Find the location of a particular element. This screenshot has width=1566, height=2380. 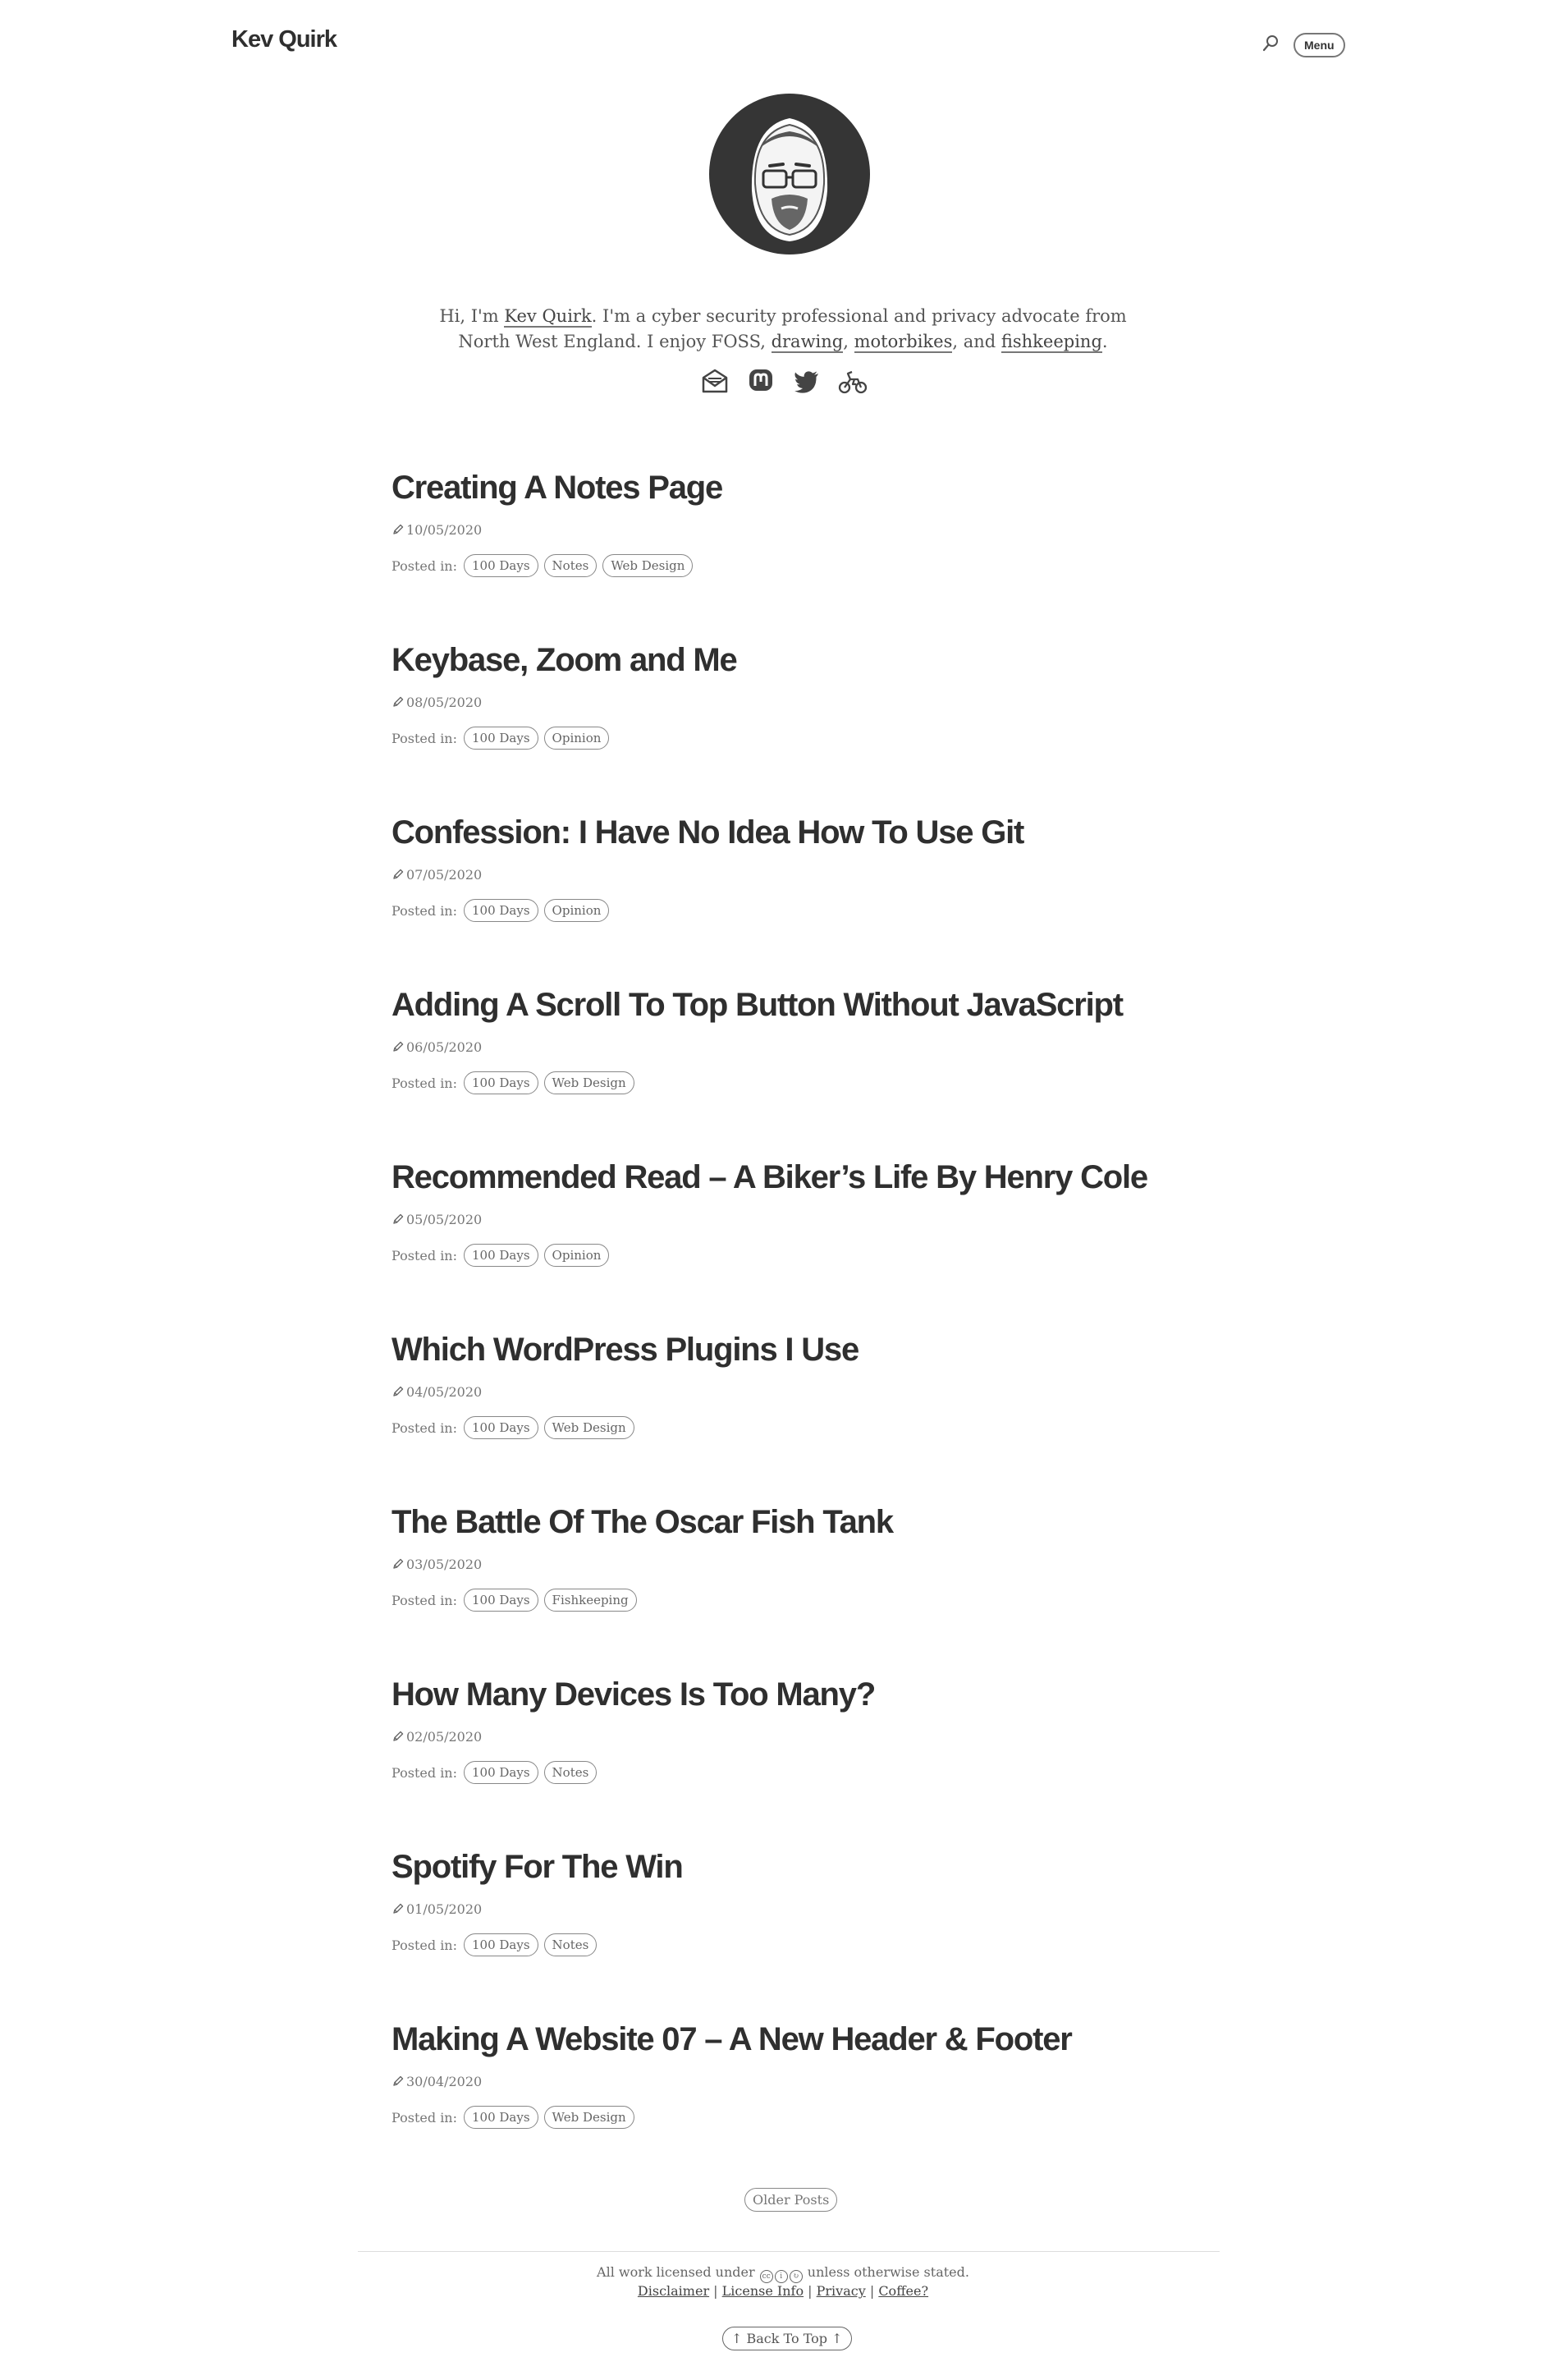

post-date: 02/05/2020 is located at coordinates (437, 1737).